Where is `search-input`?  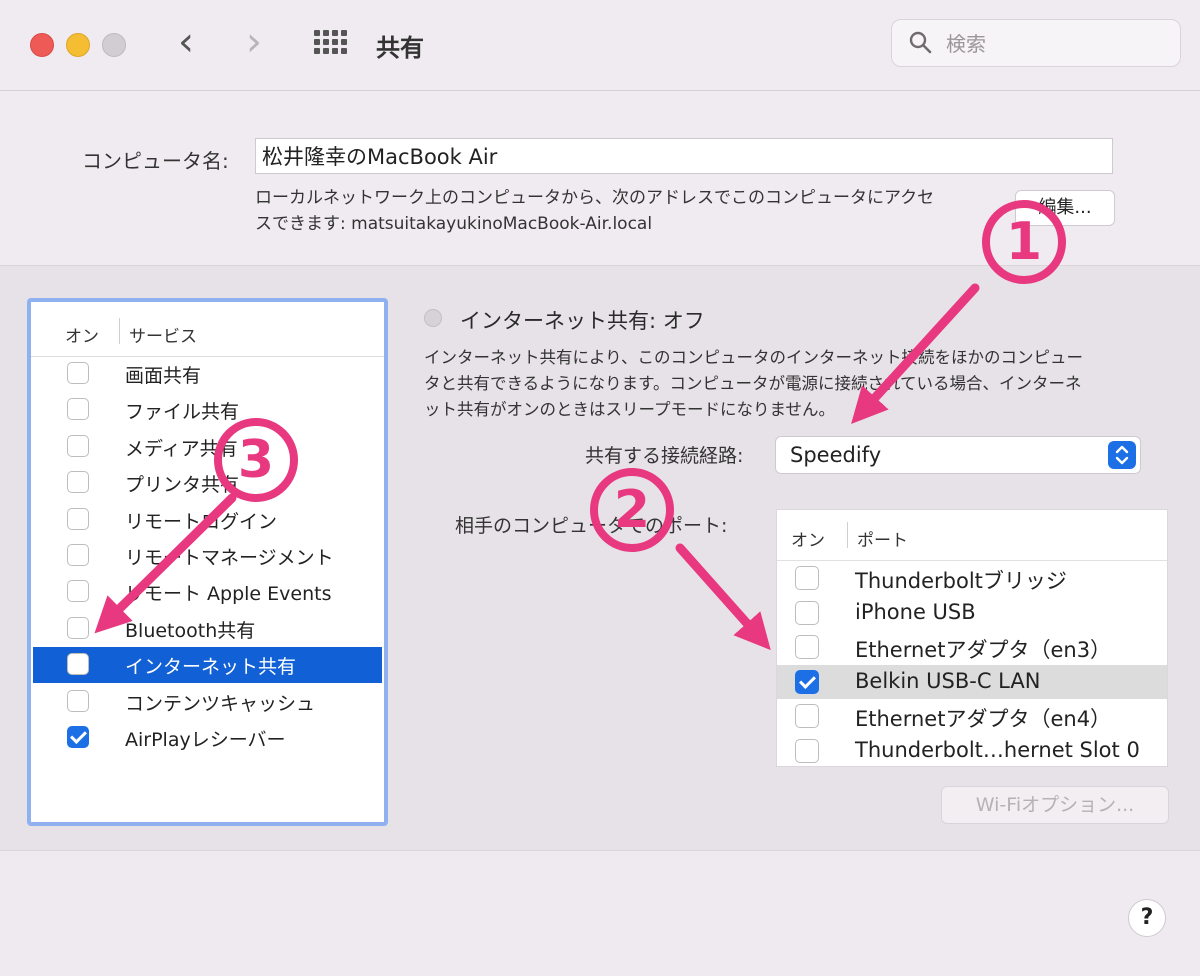 search-input is located at coordinates (1056, 44).